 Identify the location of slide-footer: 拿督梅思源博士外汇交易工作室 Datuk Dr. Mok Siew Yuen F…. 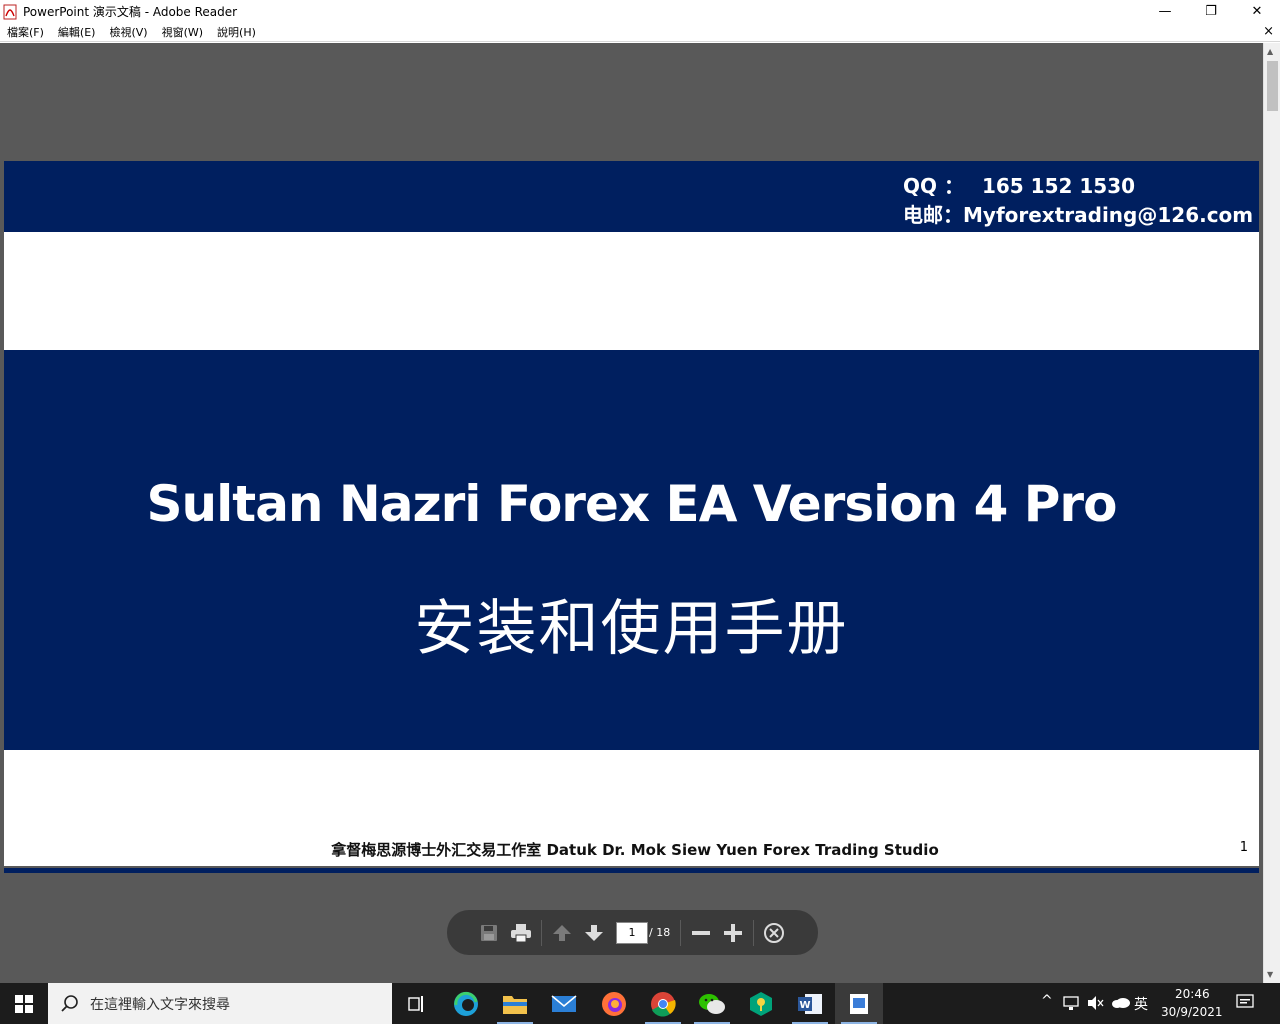
(631, 847).